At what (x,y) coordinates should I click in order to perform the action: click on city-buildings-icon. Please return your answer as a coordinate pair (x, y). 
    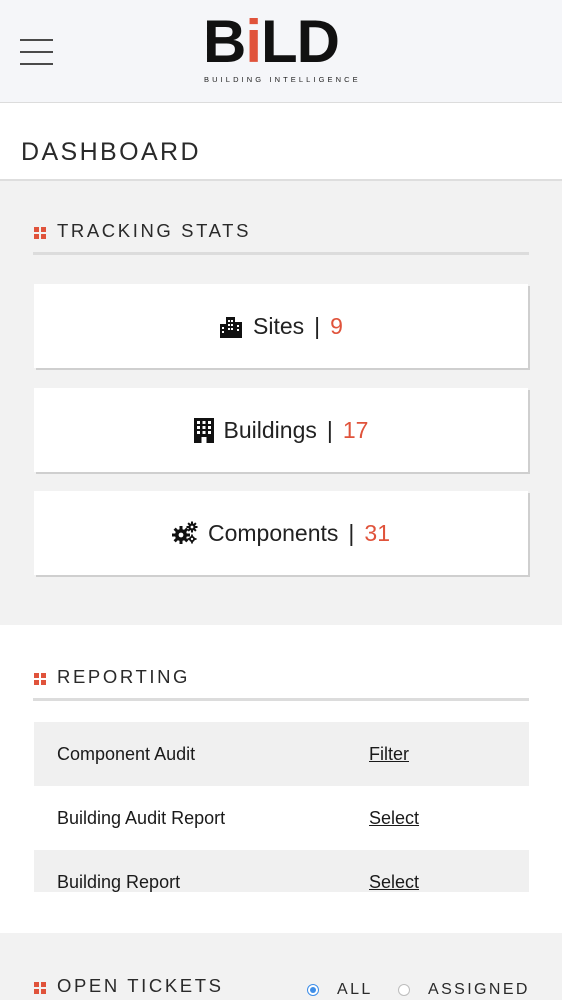
    Looking at the image, I should click on (231, 327).